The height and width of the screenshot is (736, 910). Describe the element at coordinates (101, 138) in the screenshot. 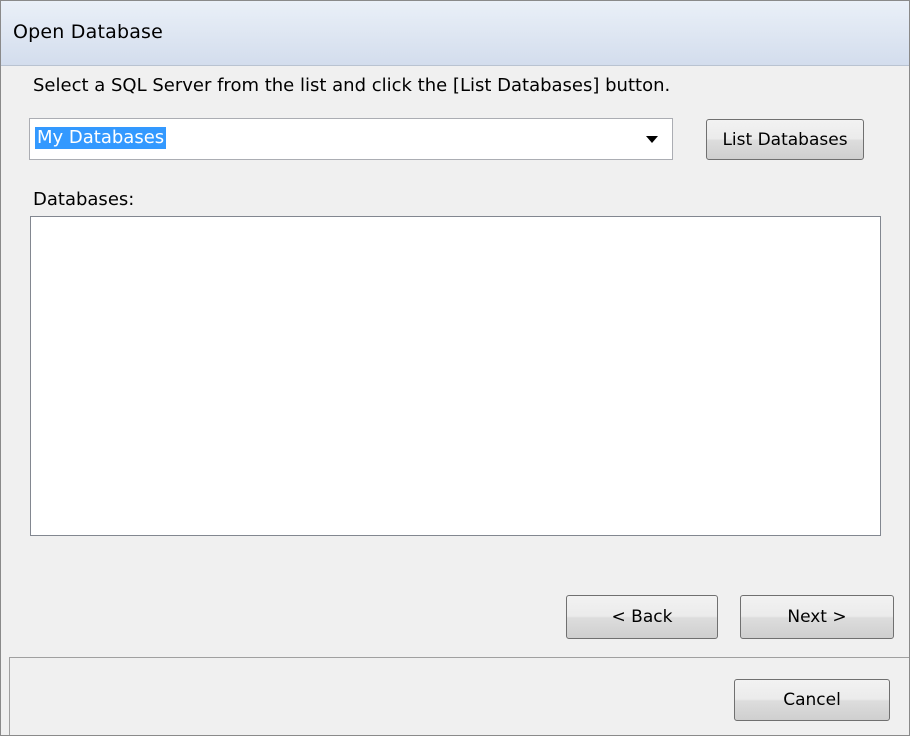

I see `server-select-value: My Databases` at that location.